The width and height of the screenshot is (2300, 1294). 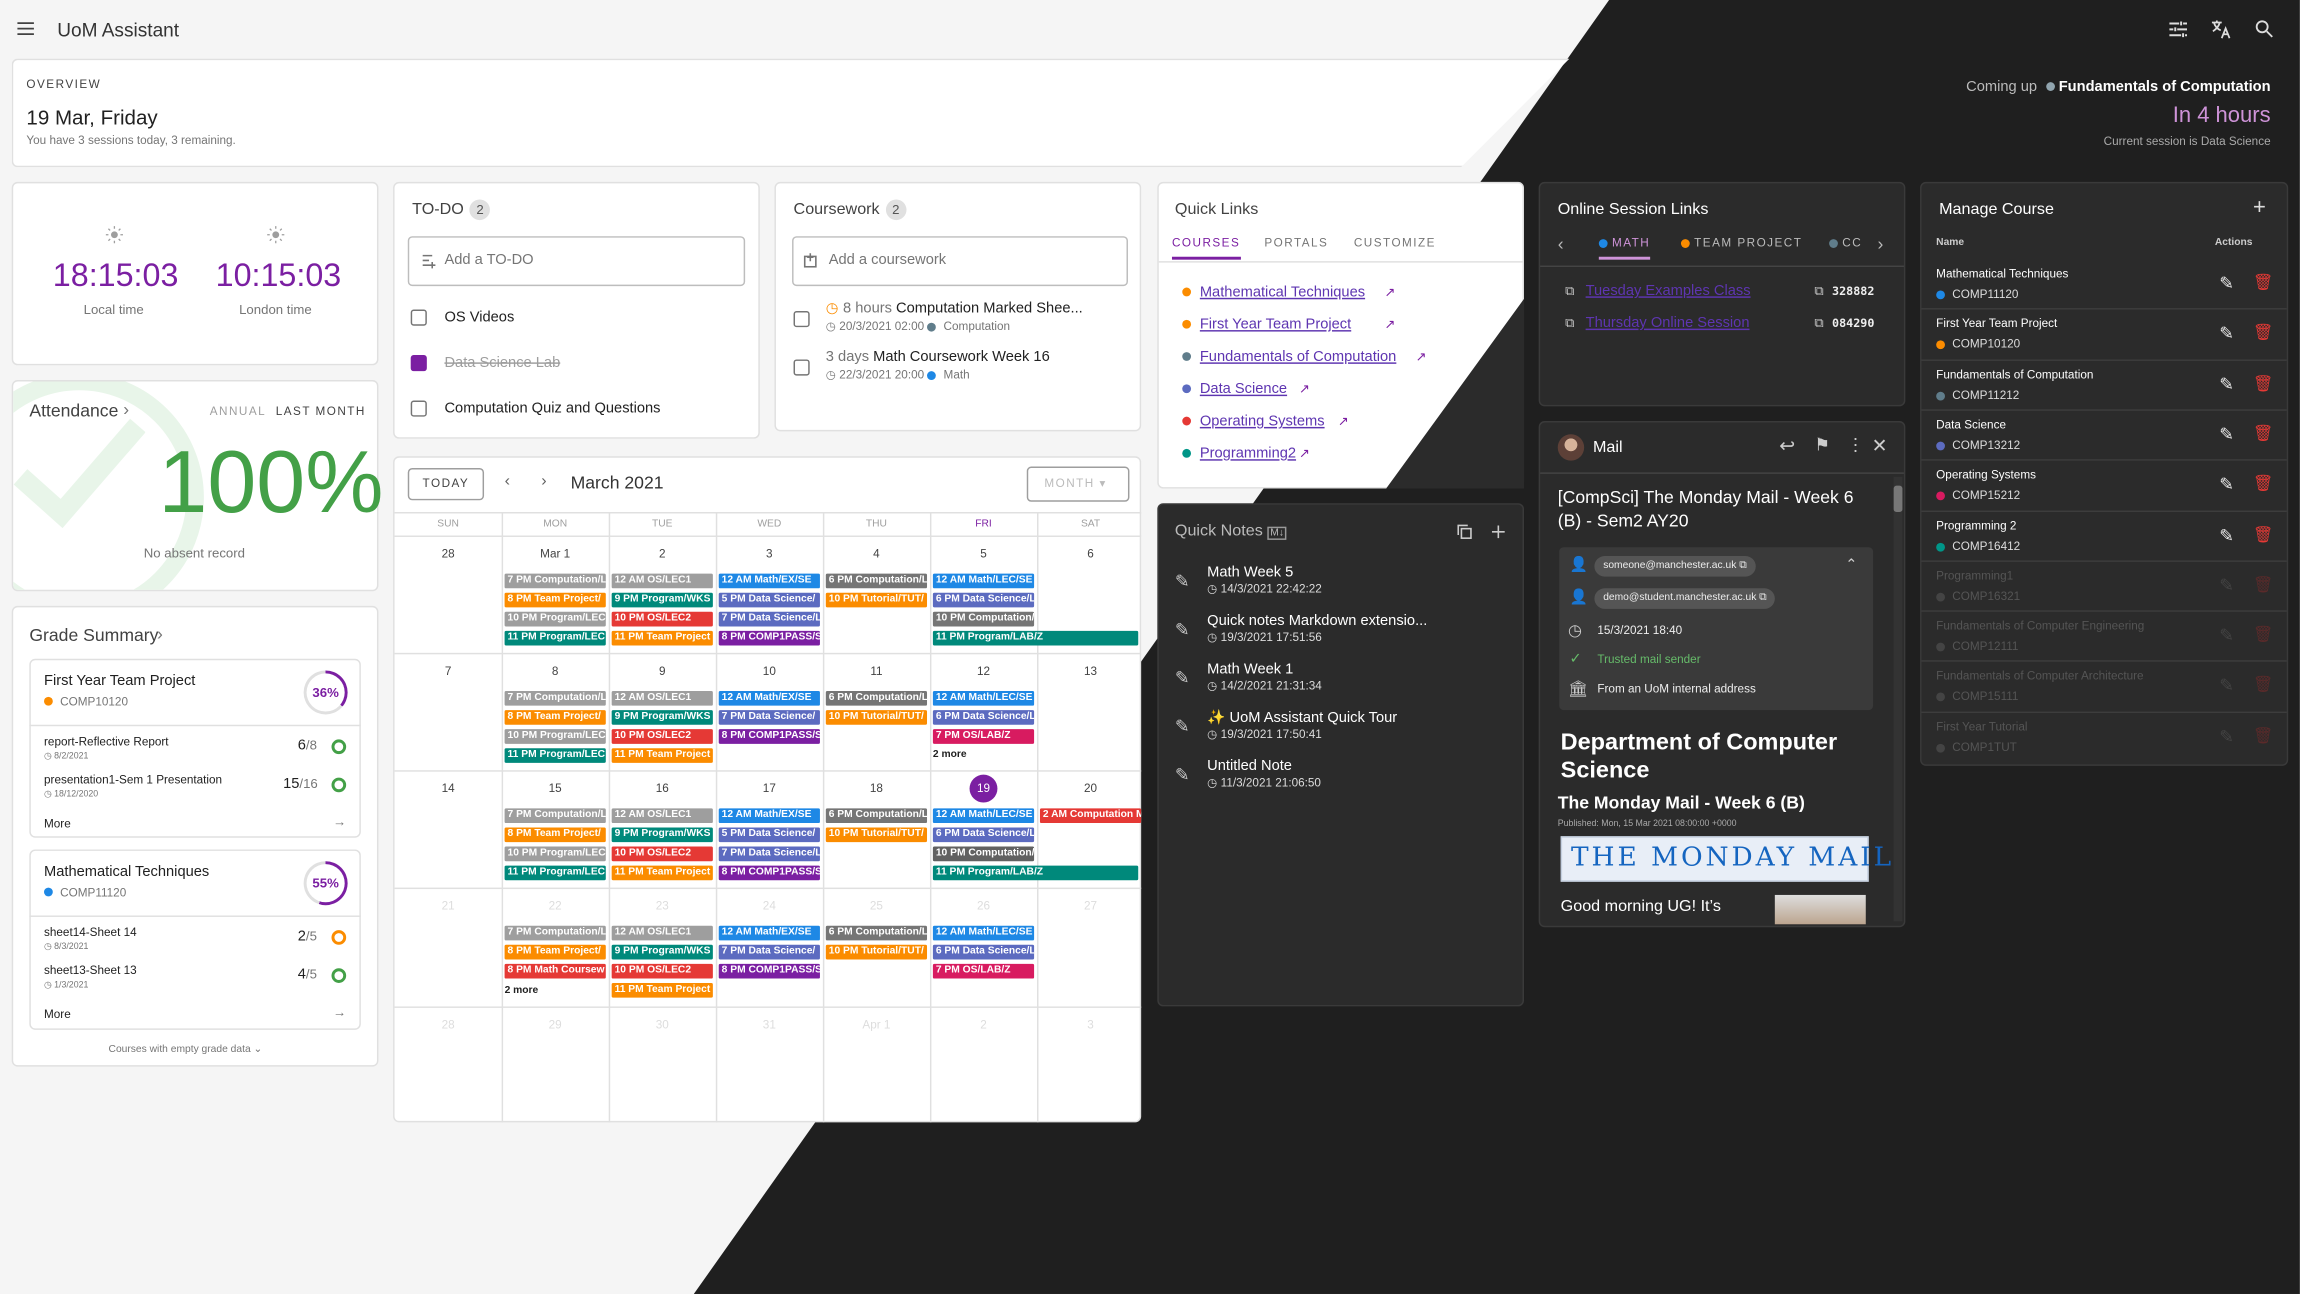 I want to click on mail-from: someone@manchester.ac.uk ⧉, so click(x=1675, y=566).